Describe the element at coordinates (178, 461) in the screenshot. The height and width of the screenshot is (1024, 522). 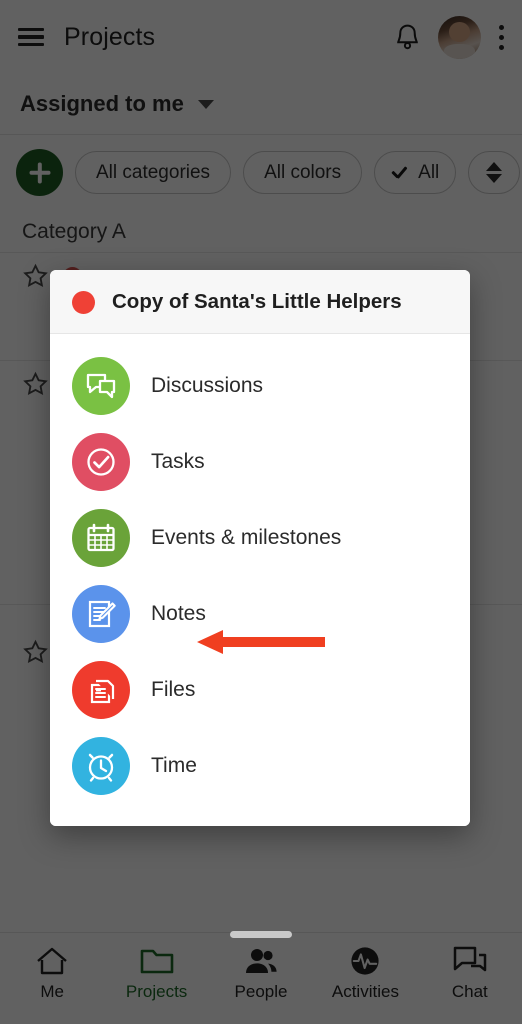
I see `menu-label-tasks: Tasks` at that location.